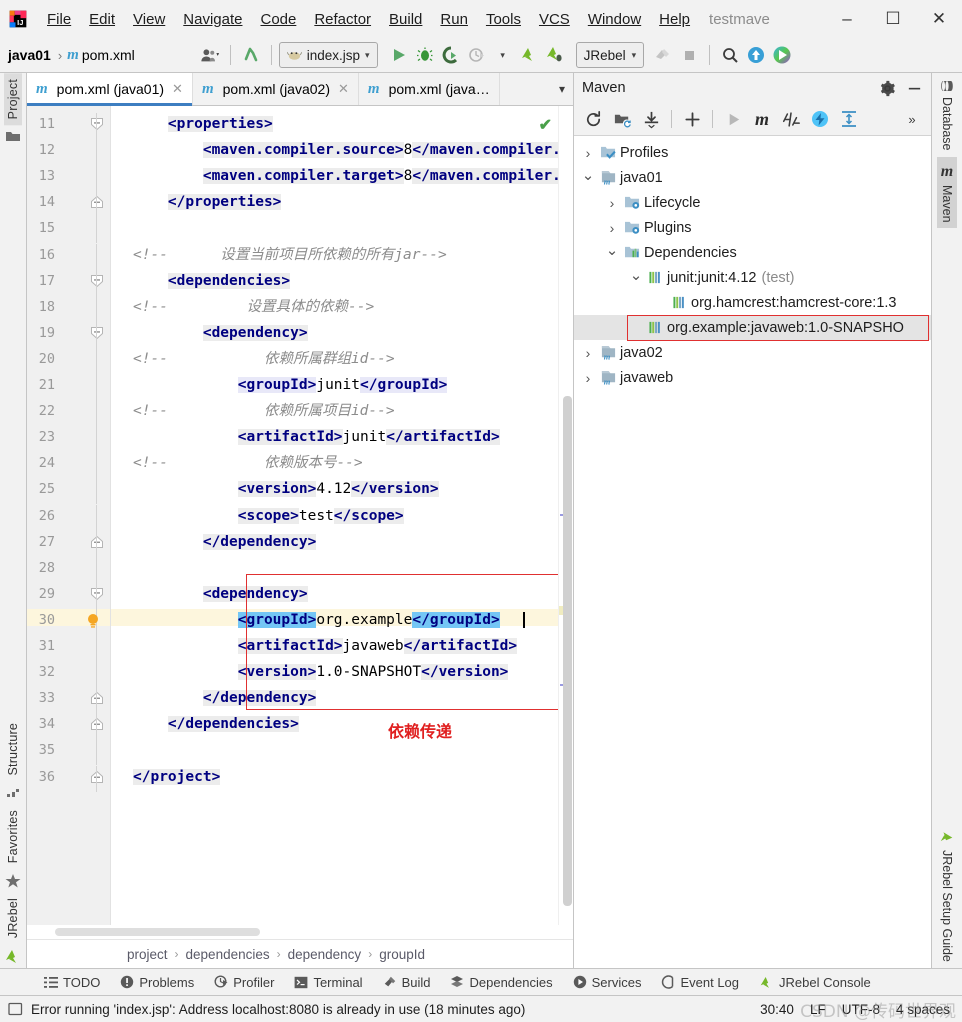  What do you see at coordinates (752, 277) in the screenshot?
I see `maven-tree-node: ⌄ junit:junit:4.12 (test)` at bounding box center [752, 277].